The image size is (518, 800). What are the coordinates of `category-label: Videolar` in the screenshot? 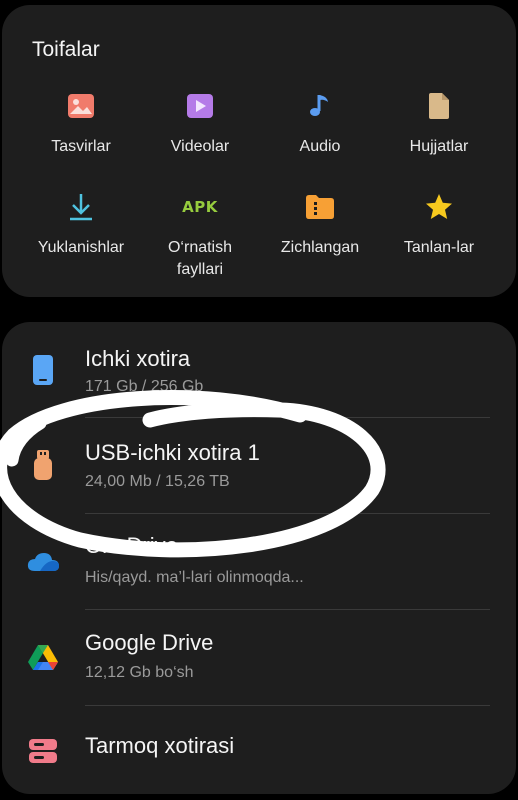 It's located at (200, 146).